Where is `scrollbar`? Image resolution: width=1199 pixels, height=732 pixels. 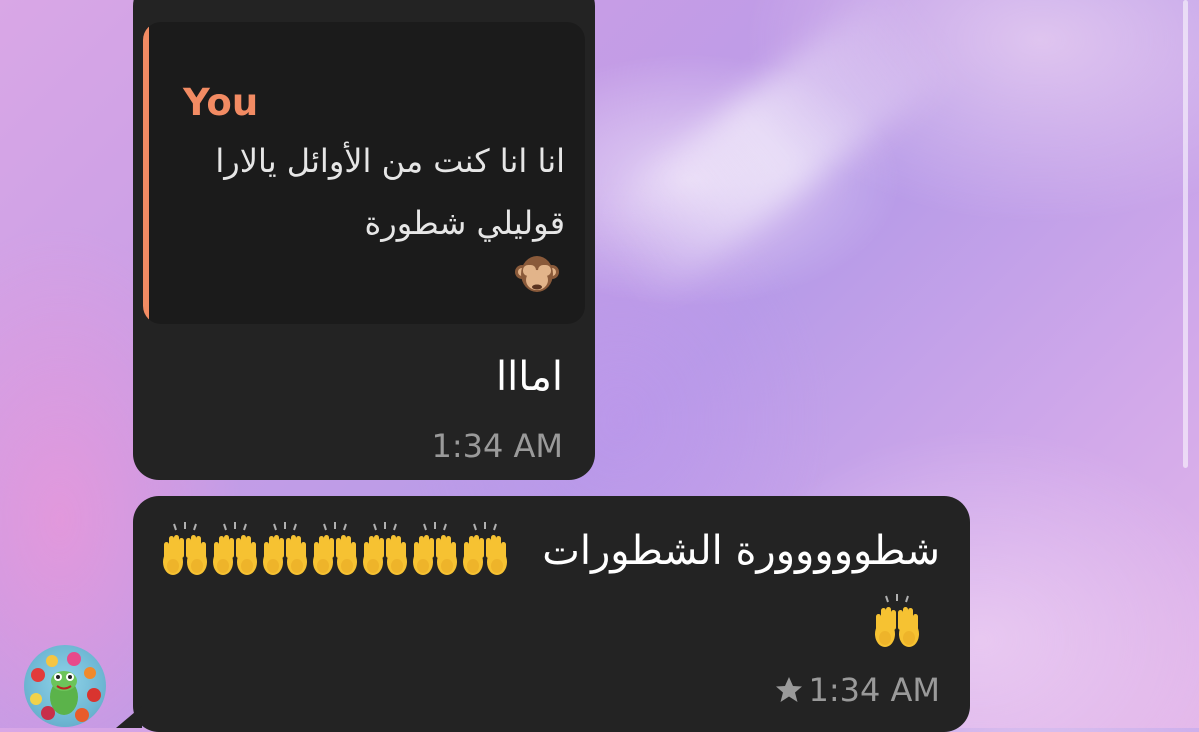
scrollbar is located at coordinates (1185, 234).